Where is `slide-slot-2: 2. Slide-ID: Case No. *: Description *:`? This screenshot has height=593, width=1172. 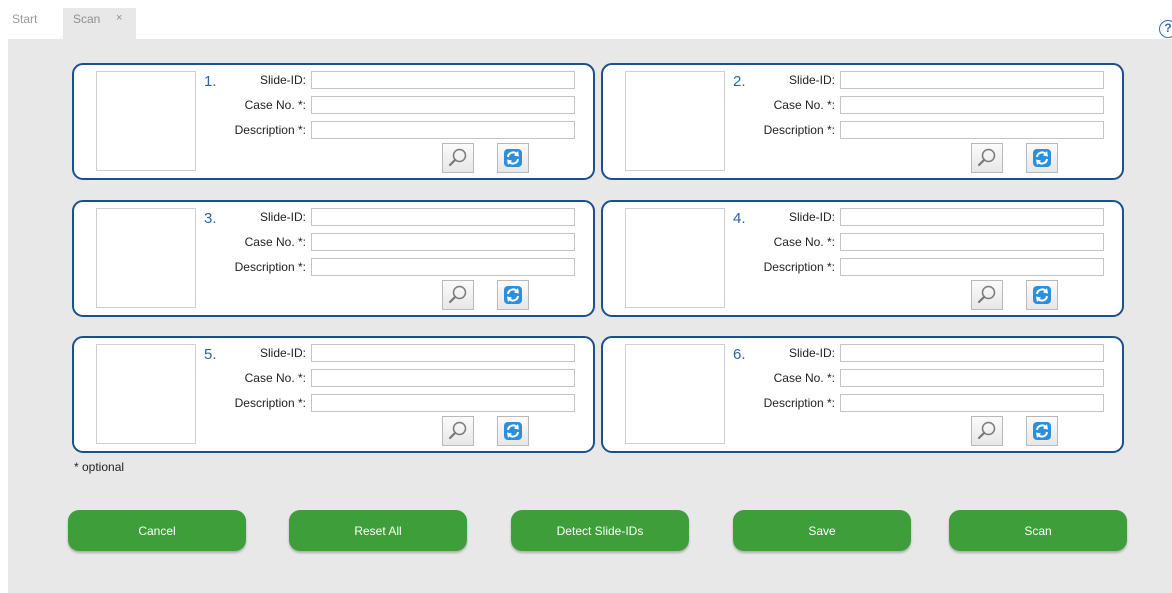
slide-slot-2: 2. Slide-ID: Case No. *: Description *: is located at coordinates (862, 121).